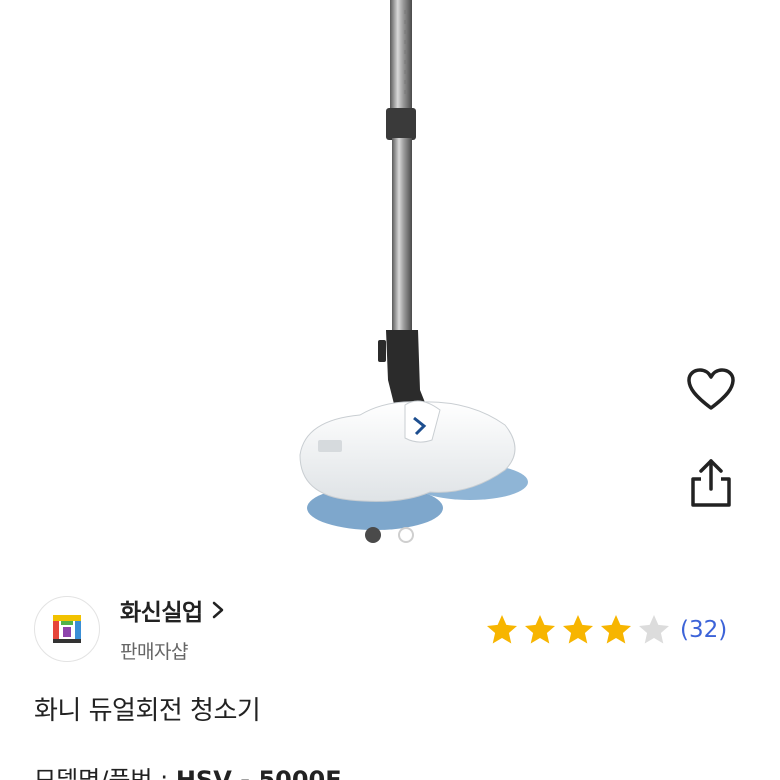 This screenshot has height=780, width=780. What do you see at coordinates (101, 773) in the screenshot?
I see `model-label: 모델명/품번 :` at bounding box center [101, 773].